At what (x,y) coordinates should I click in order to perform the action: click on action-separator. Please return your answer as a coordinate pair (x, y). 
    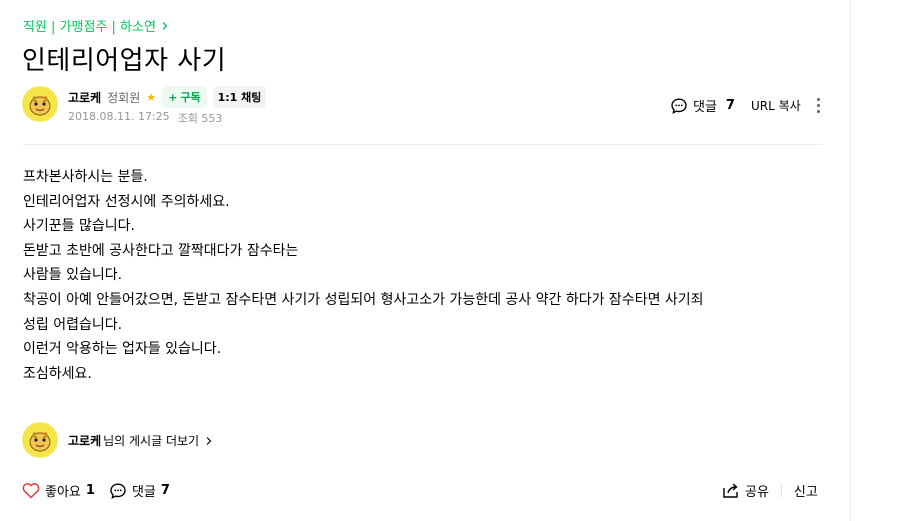
    Looking at the image, I should click on (781, 490).